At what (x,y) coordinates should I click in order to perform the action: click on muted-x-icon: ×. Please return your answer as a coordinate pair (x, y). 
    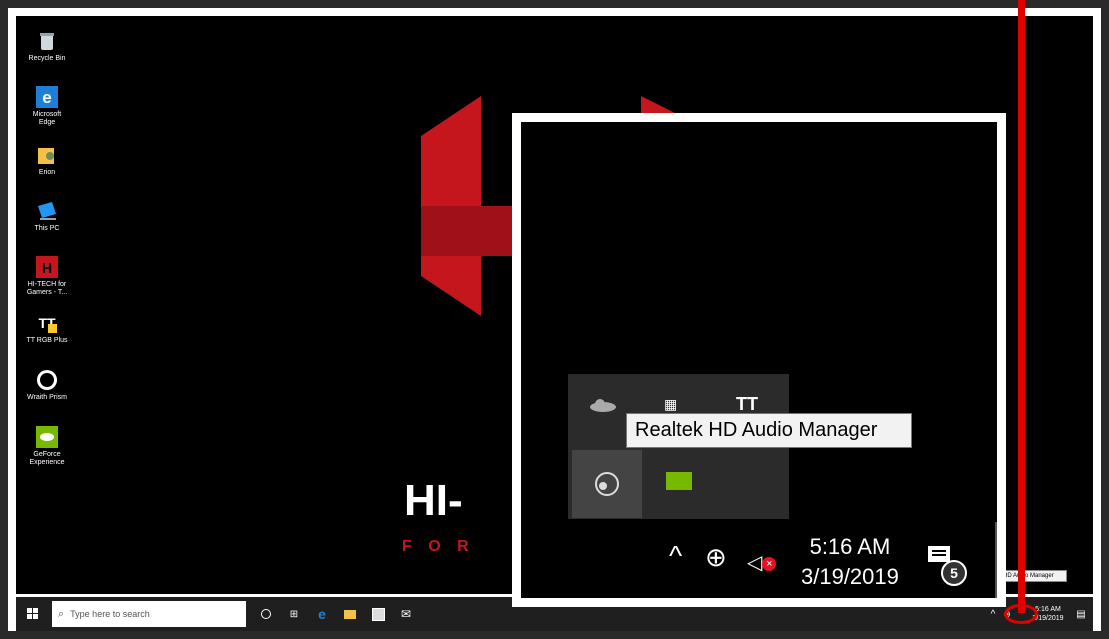
    Looking at the image, I should click on (769, 563).